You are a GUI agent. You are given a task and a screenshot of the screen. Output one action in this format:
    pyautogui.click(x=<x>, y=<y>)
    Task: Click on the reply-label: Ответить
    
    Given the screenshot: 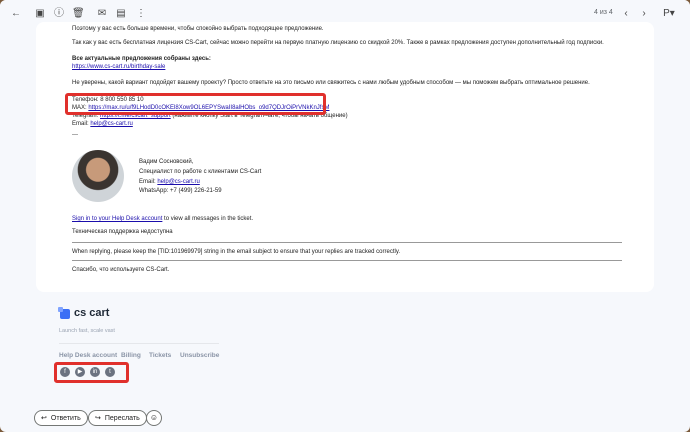 What is the action you would take?
    pyautogui.click(x=65, y=418)
    